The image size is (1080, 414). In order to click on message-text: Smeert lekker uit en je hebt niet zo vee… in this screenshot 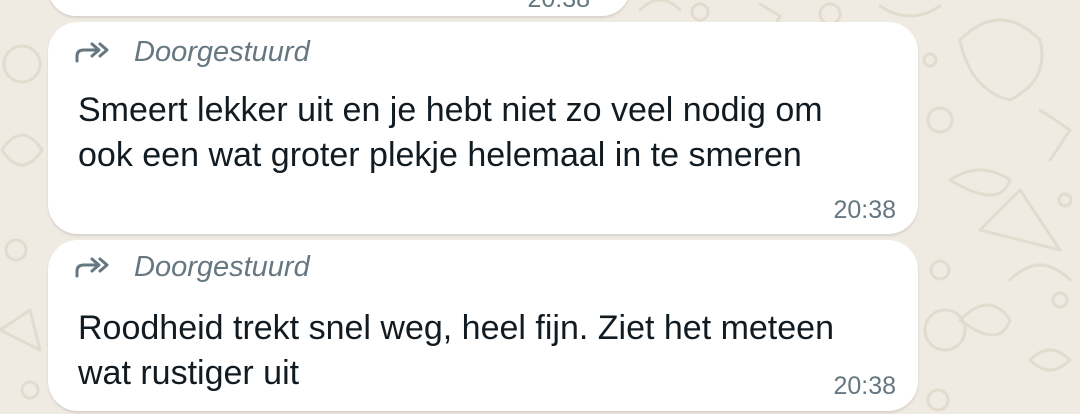, I will do `click(450, 132)`.